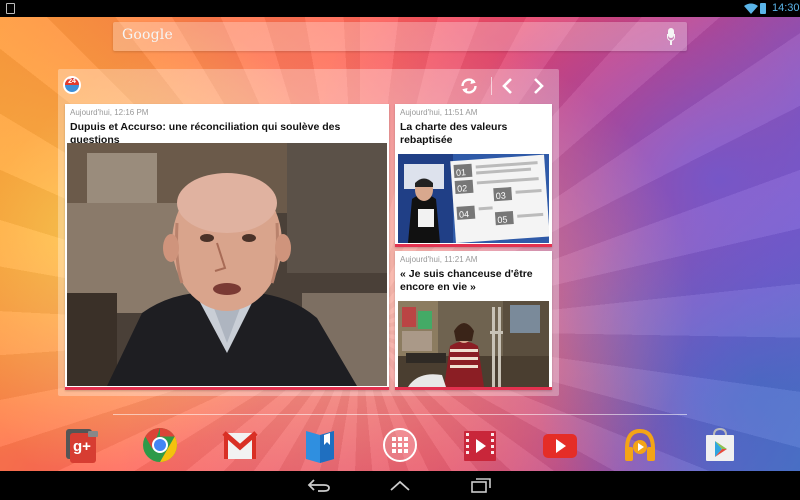  What do you see at coordinates (454, 133) in the screenshot?
I see `article-headline: La charte des valeurs rebaptisée` at bounding box center [454, 133].